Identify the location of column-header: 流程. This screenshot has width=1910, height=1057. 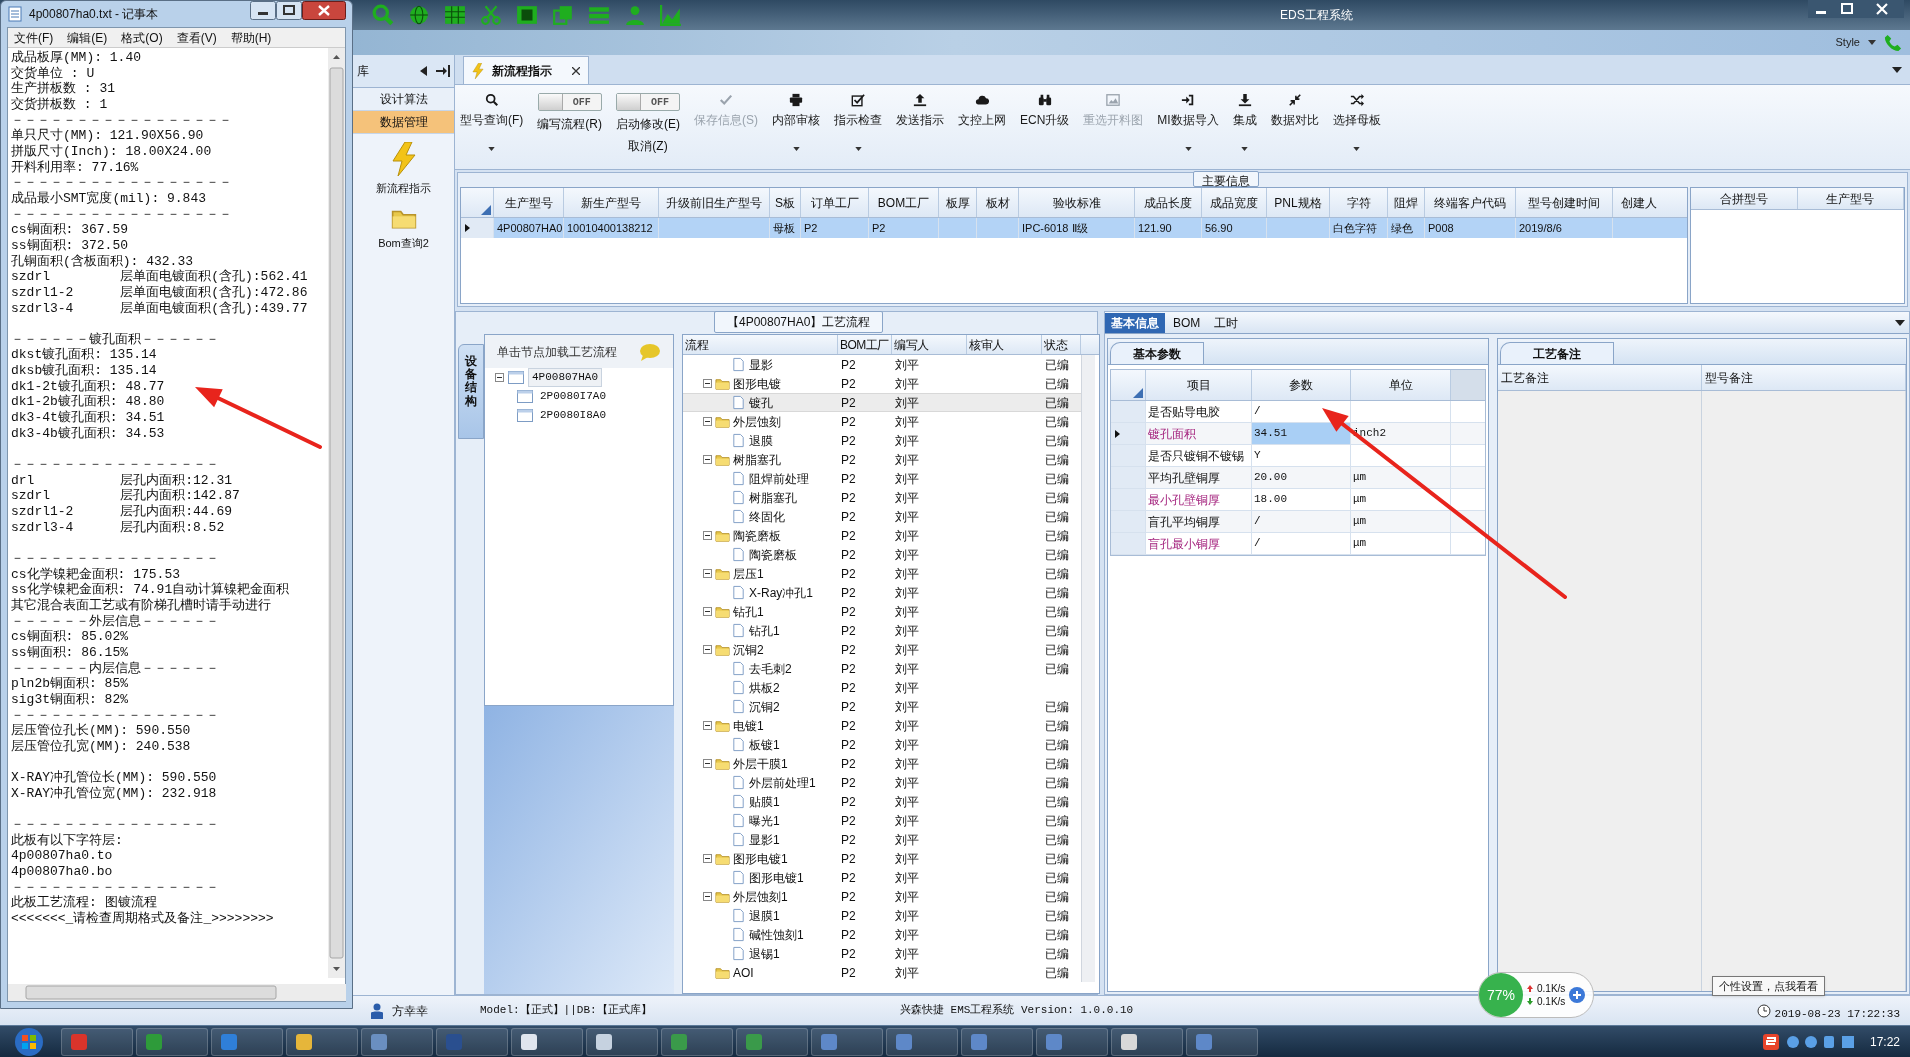
(760, 344).